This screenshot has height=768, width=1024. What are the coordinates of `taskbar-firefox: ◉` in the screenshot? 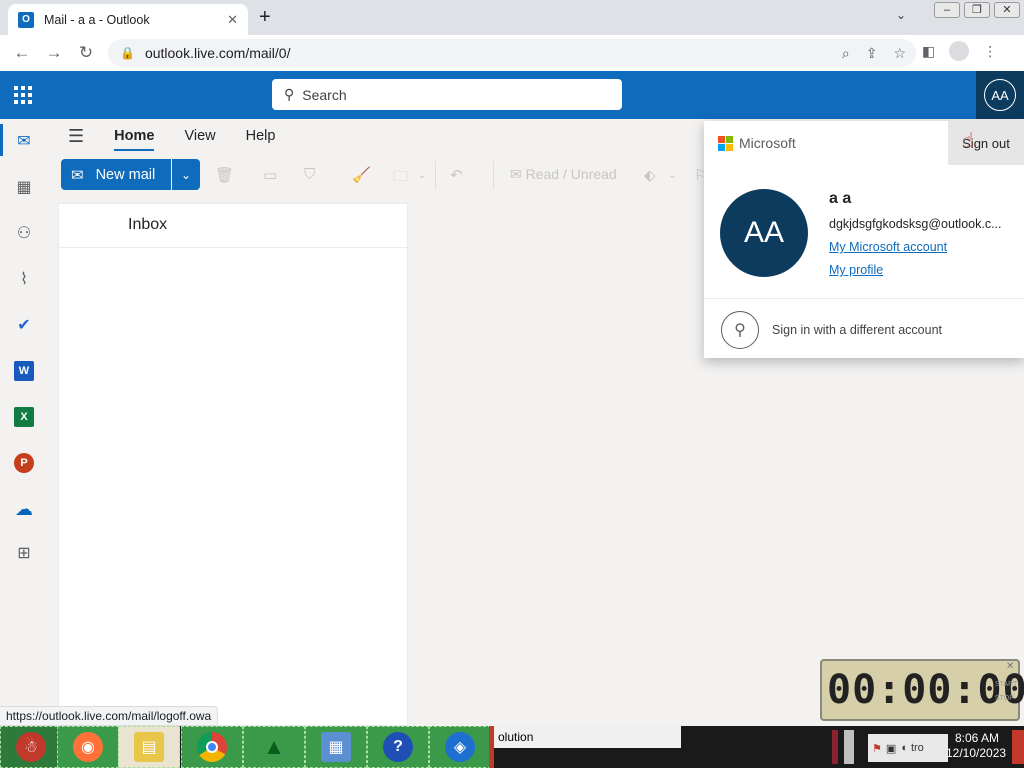 It's located at (88, 747).